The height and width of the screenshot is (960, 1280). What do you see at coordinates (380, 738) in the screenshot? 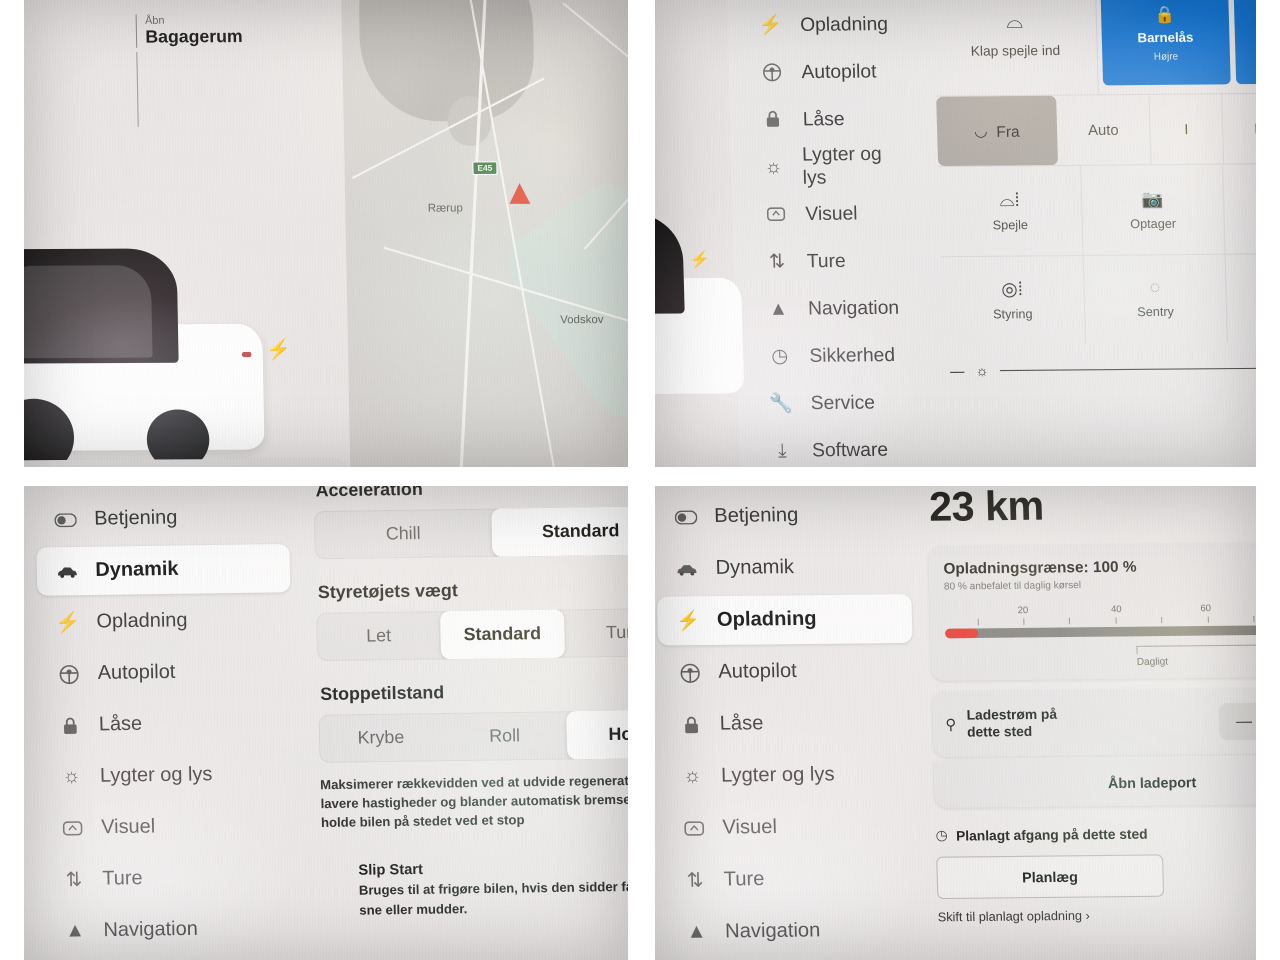
I see `option-krybe: Krybe` at bounding box center [380, 738].